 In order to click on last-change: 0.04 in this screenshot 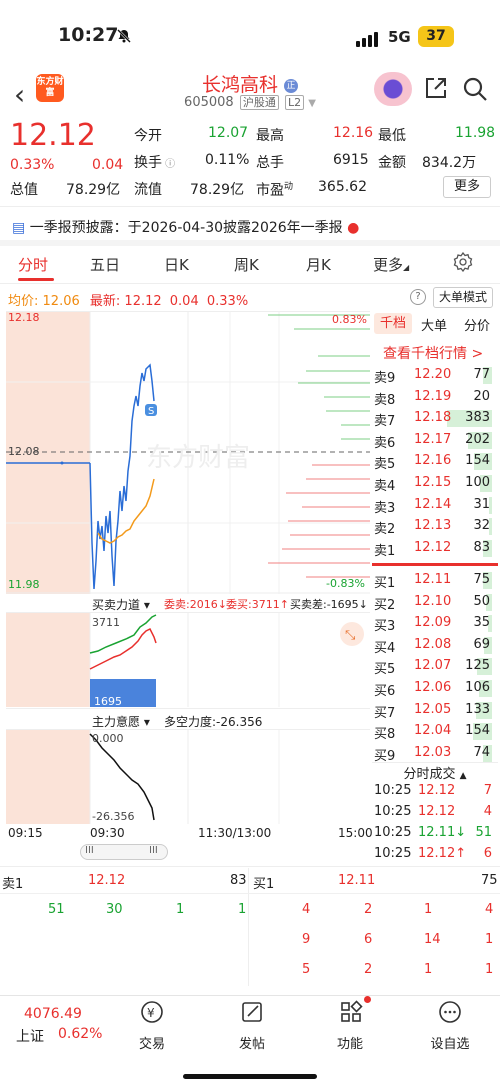, I will do `click(184, 301)`.